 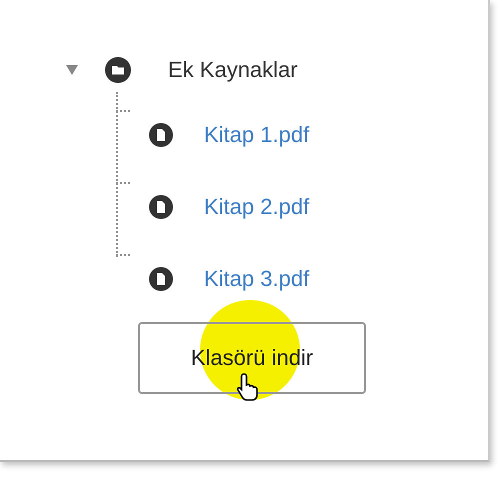 What do you see at coordinates (257, 207) in the screenshot?
I see `file-link: Kitap 2.pdf` at bounding box center [257, 207].